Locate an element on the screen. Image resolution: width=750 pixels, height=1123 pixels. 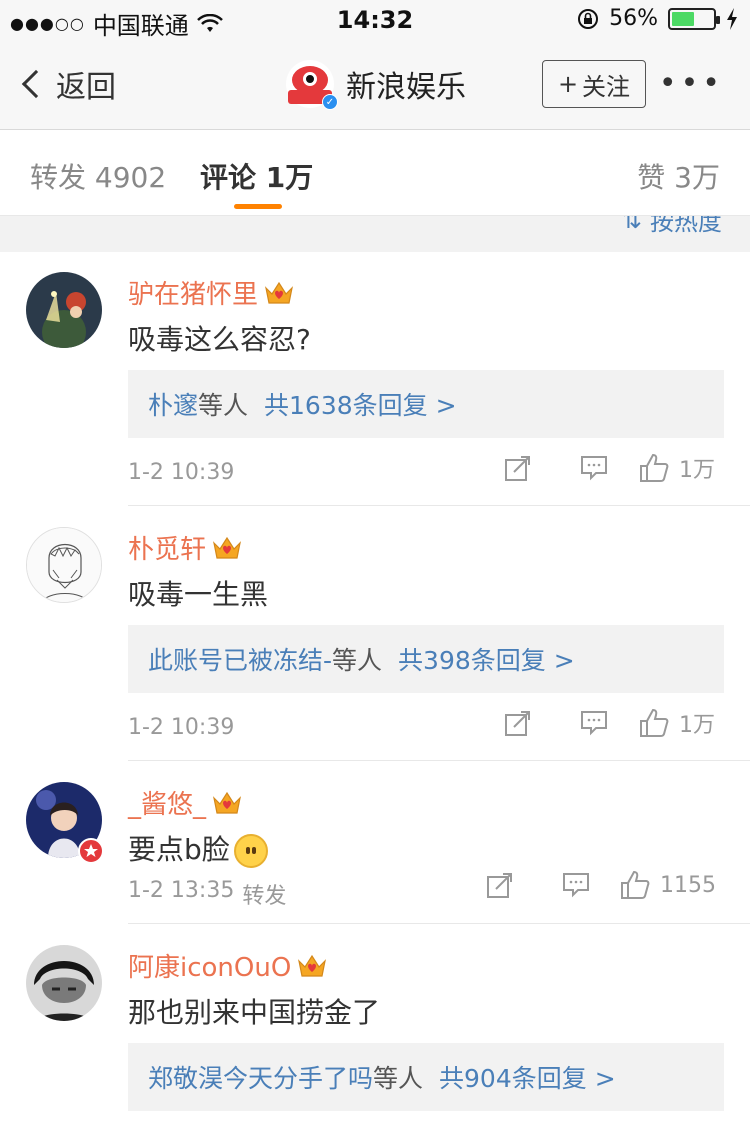
username-row: 朴觅轩 is located at coordinates (185, 547).